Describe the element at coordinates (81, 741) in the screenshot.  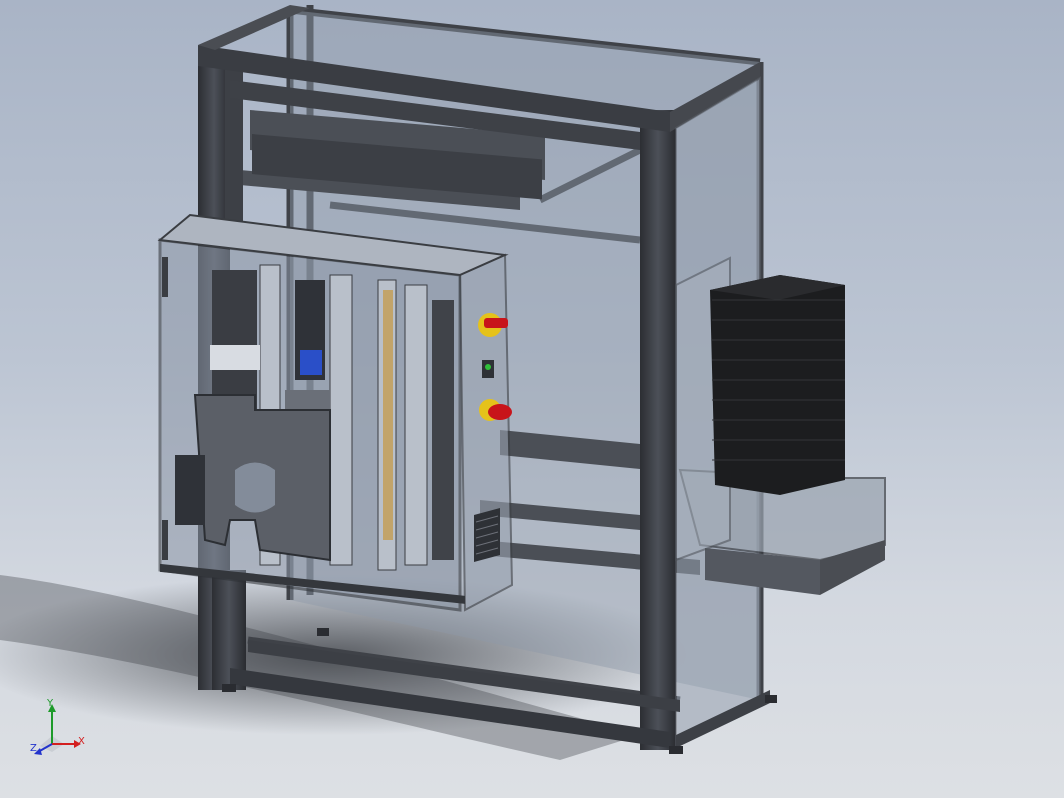
I see `x-axis-label: X` at that location.